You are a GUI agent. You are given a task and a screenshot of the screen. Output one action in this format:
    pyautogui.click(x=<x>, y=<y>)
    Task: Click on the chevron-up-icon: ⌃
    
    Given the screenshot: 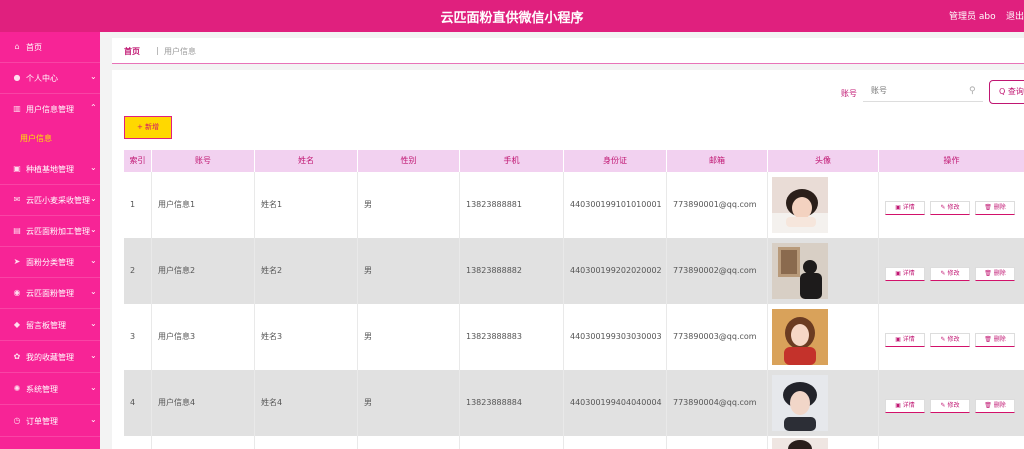 What is the action you would take?
    pyautogui.click(x=93, y=107)
    